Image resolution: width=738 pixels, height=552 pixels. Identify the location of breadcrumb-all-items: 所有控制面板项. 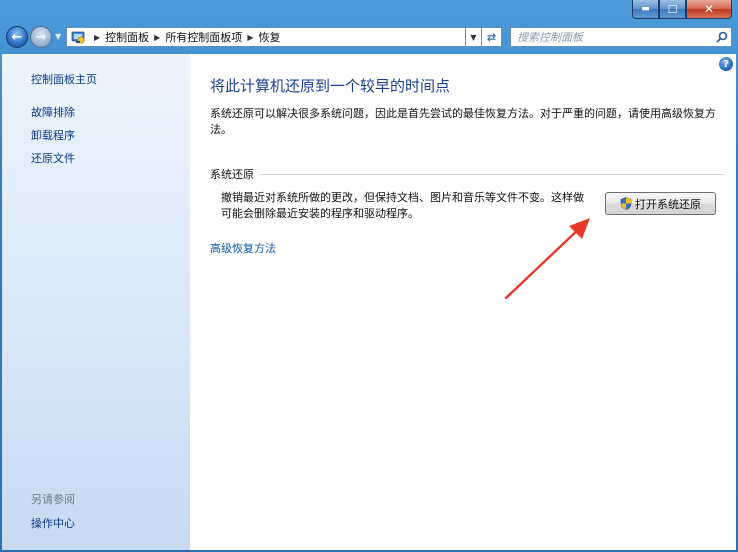
(203, 37).